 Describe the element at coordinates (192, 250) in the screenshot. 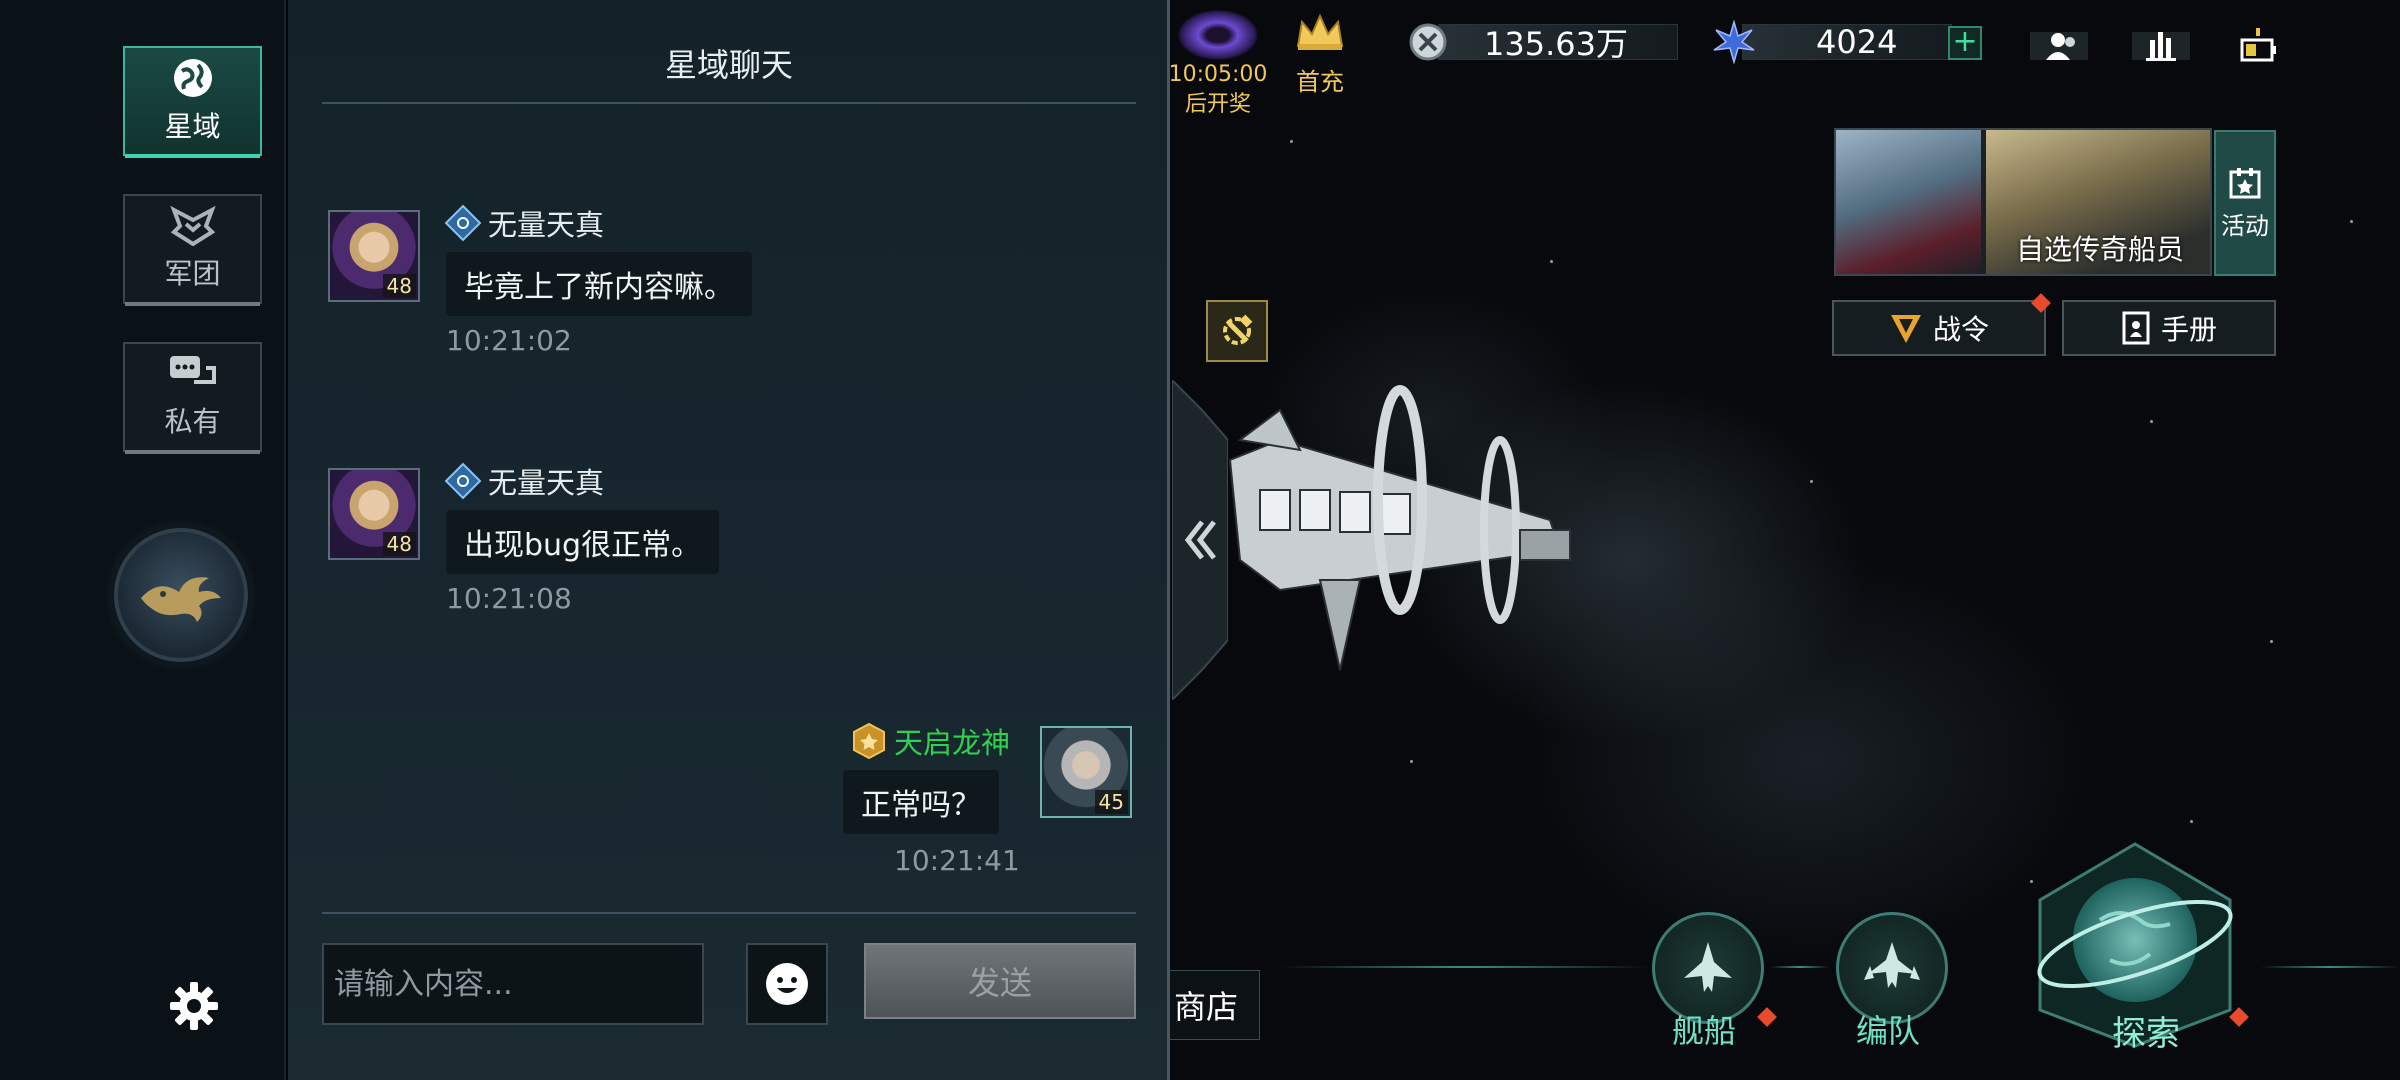

I see `tab-legion: 军团` at that location.